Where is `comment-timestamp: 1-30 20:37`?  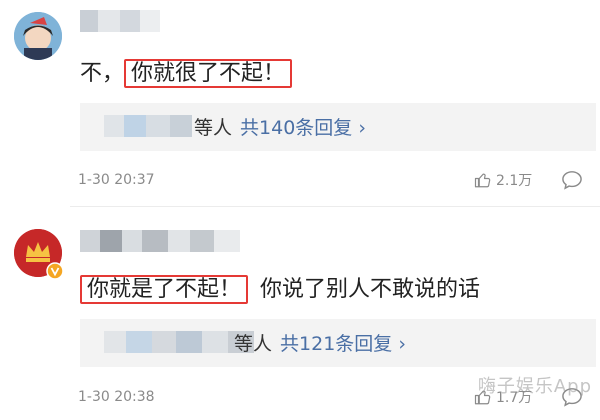
comment-timestamp: 1-30 20:37 is located at coordinates (116, 180).